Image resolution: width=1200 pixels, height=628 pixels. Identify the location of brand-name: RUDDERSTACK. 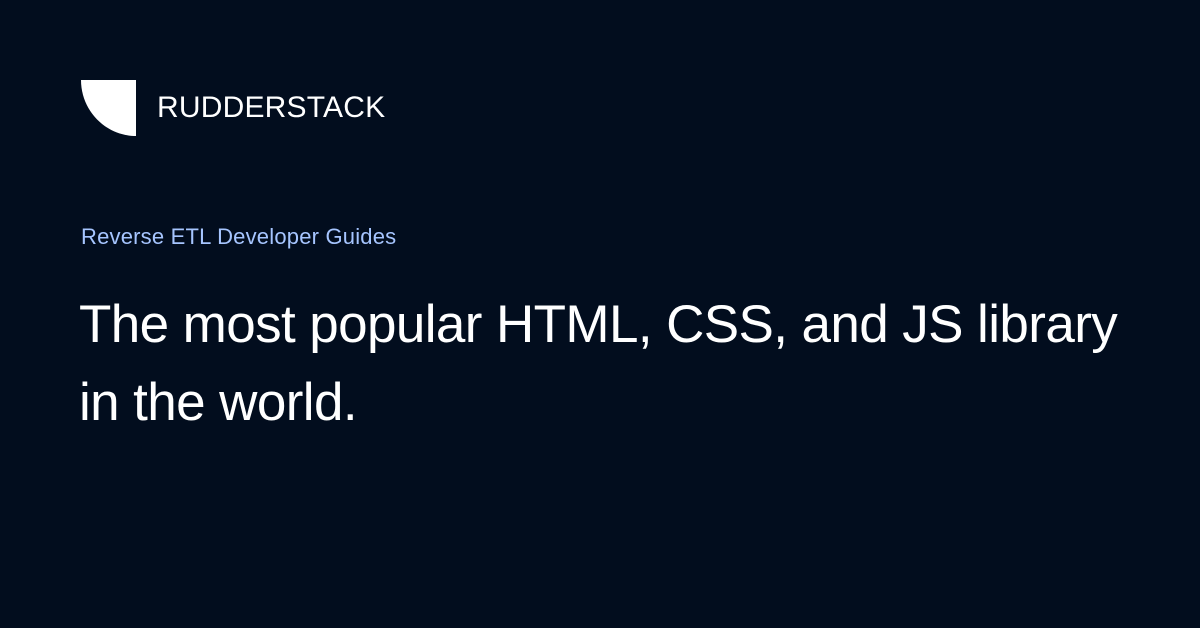
(271, 107).